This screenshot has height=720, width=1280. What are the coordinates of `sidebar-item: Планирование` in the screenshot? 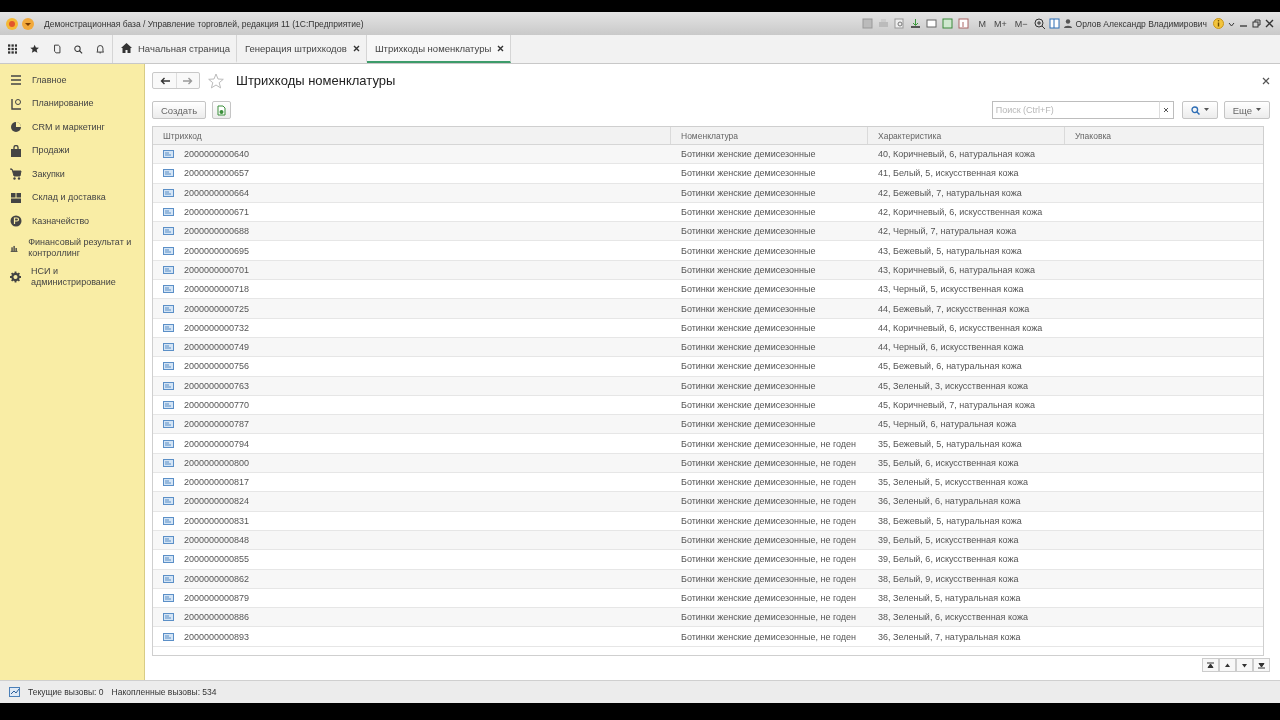 It's located at (72, 104).